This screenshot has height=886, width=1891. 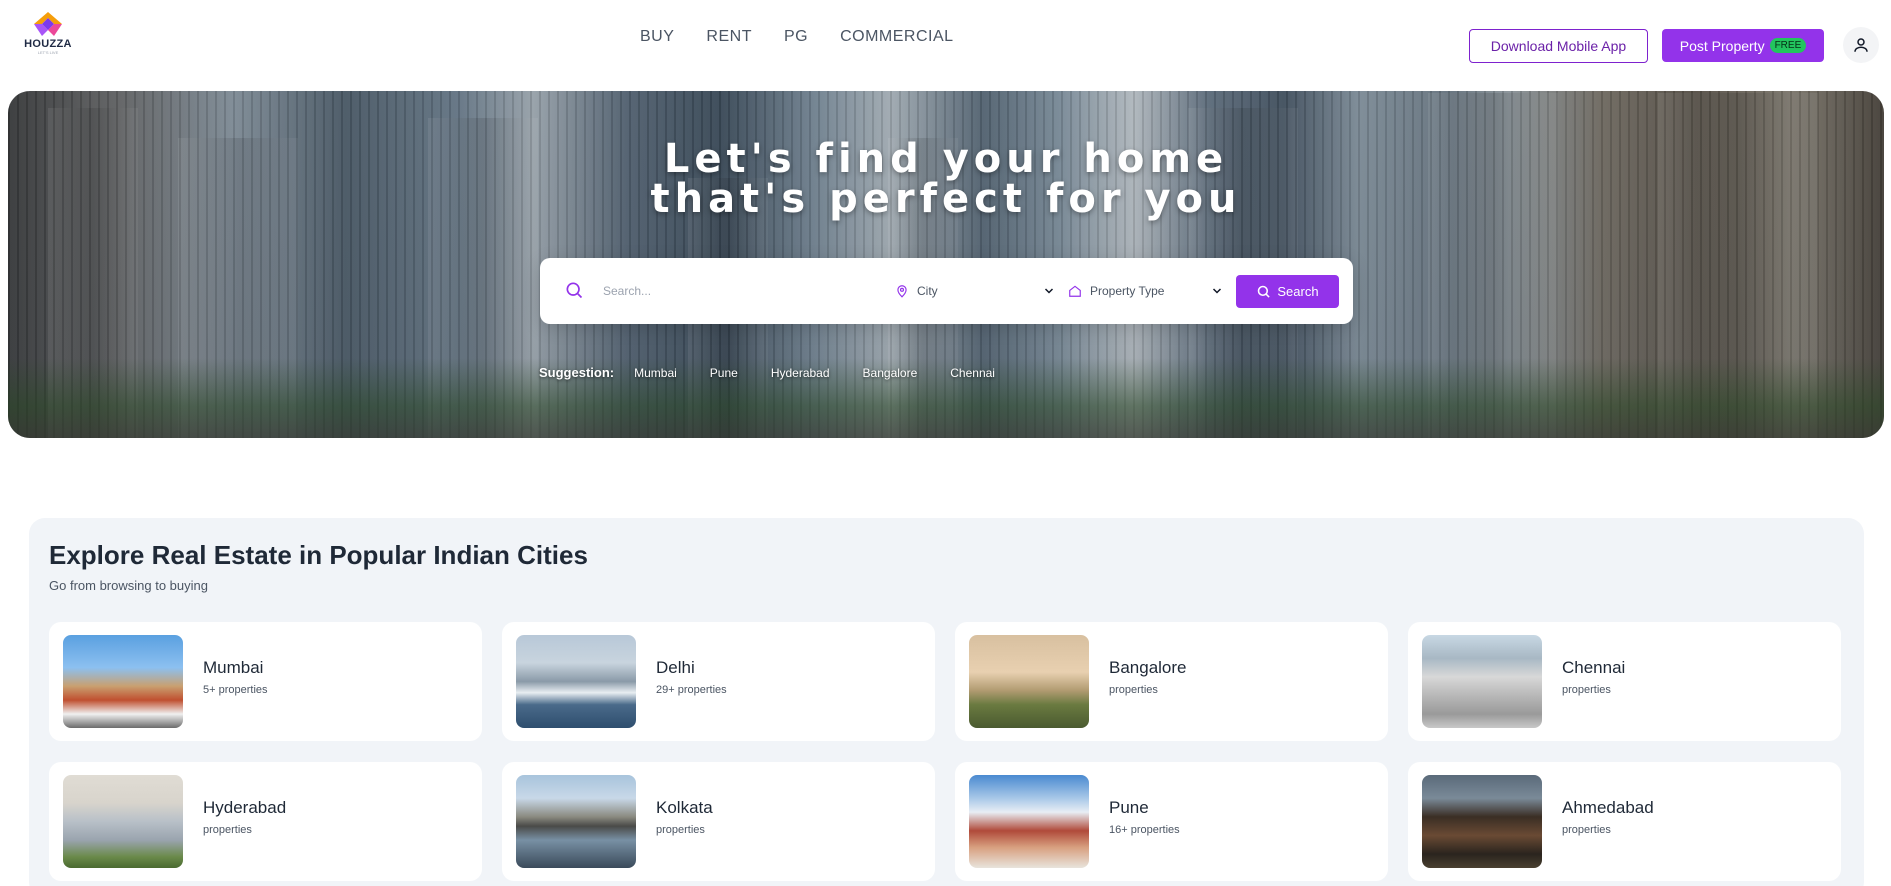 What do you see at coordinates (48, 52) in the screenshot?
I see `logo-tagline: LET'S LIVE` at bounding box center [48, 52].